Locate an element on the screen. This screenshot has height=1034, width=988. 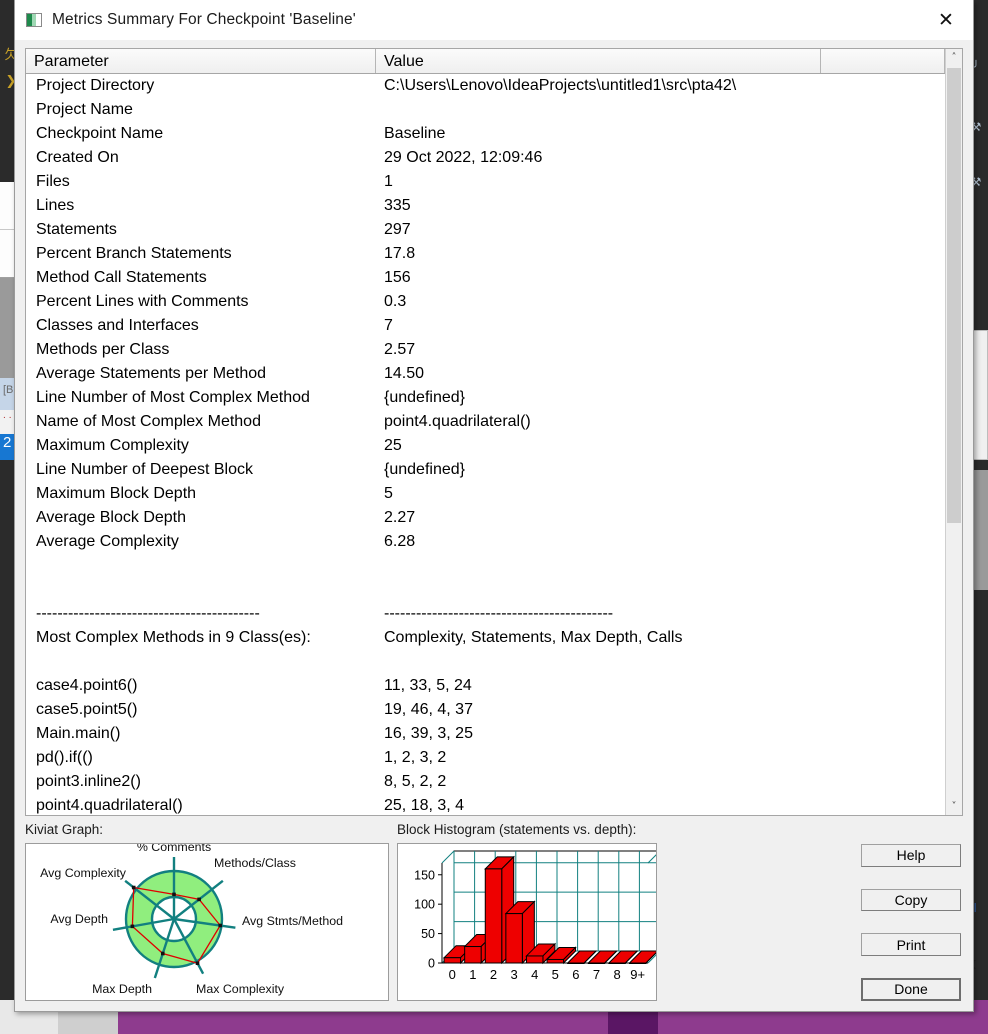
table-row: Average Block Depth 2.27 is located at coordinates (485, 518).